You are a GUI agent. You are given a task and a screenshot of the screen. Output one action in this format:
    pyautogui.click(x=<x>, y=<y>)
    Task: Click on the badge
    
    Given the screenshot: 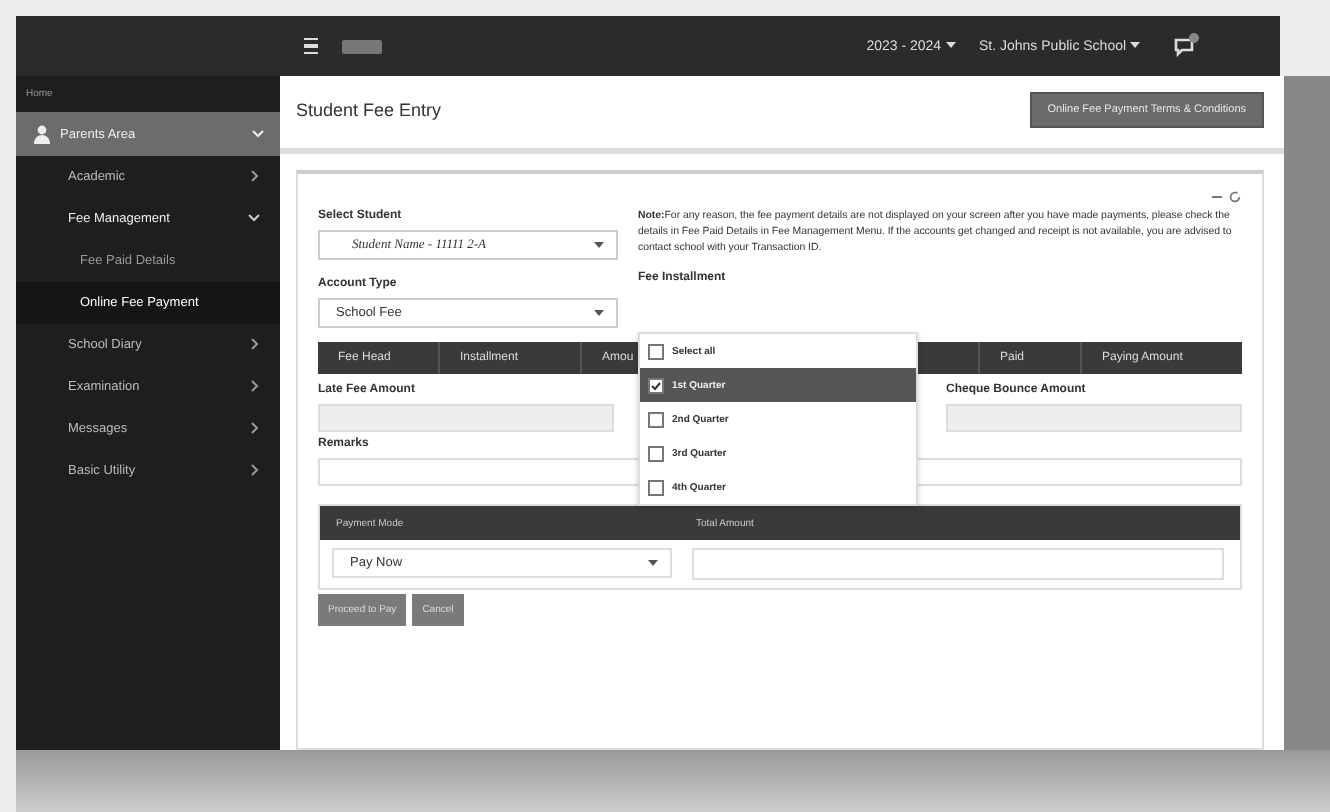 What is the action you would take?
    pyautogui.click(x=362, y=46)
    